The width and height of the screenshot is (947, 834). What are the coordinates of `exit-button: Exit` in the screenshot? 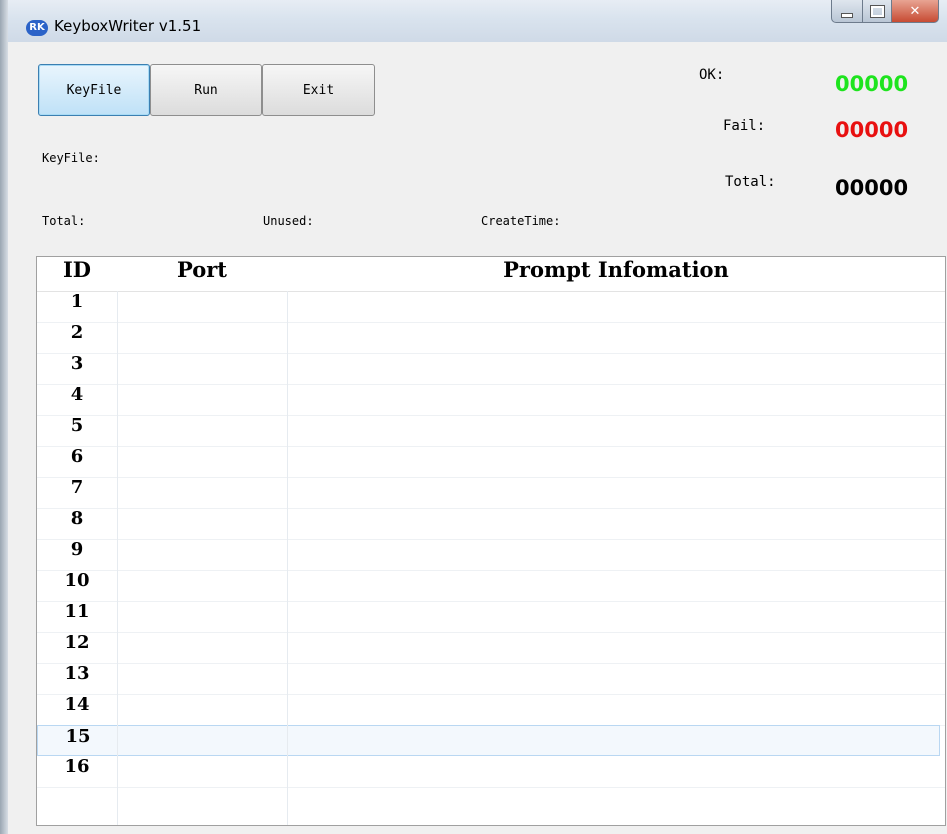 It's located at (318, 90).